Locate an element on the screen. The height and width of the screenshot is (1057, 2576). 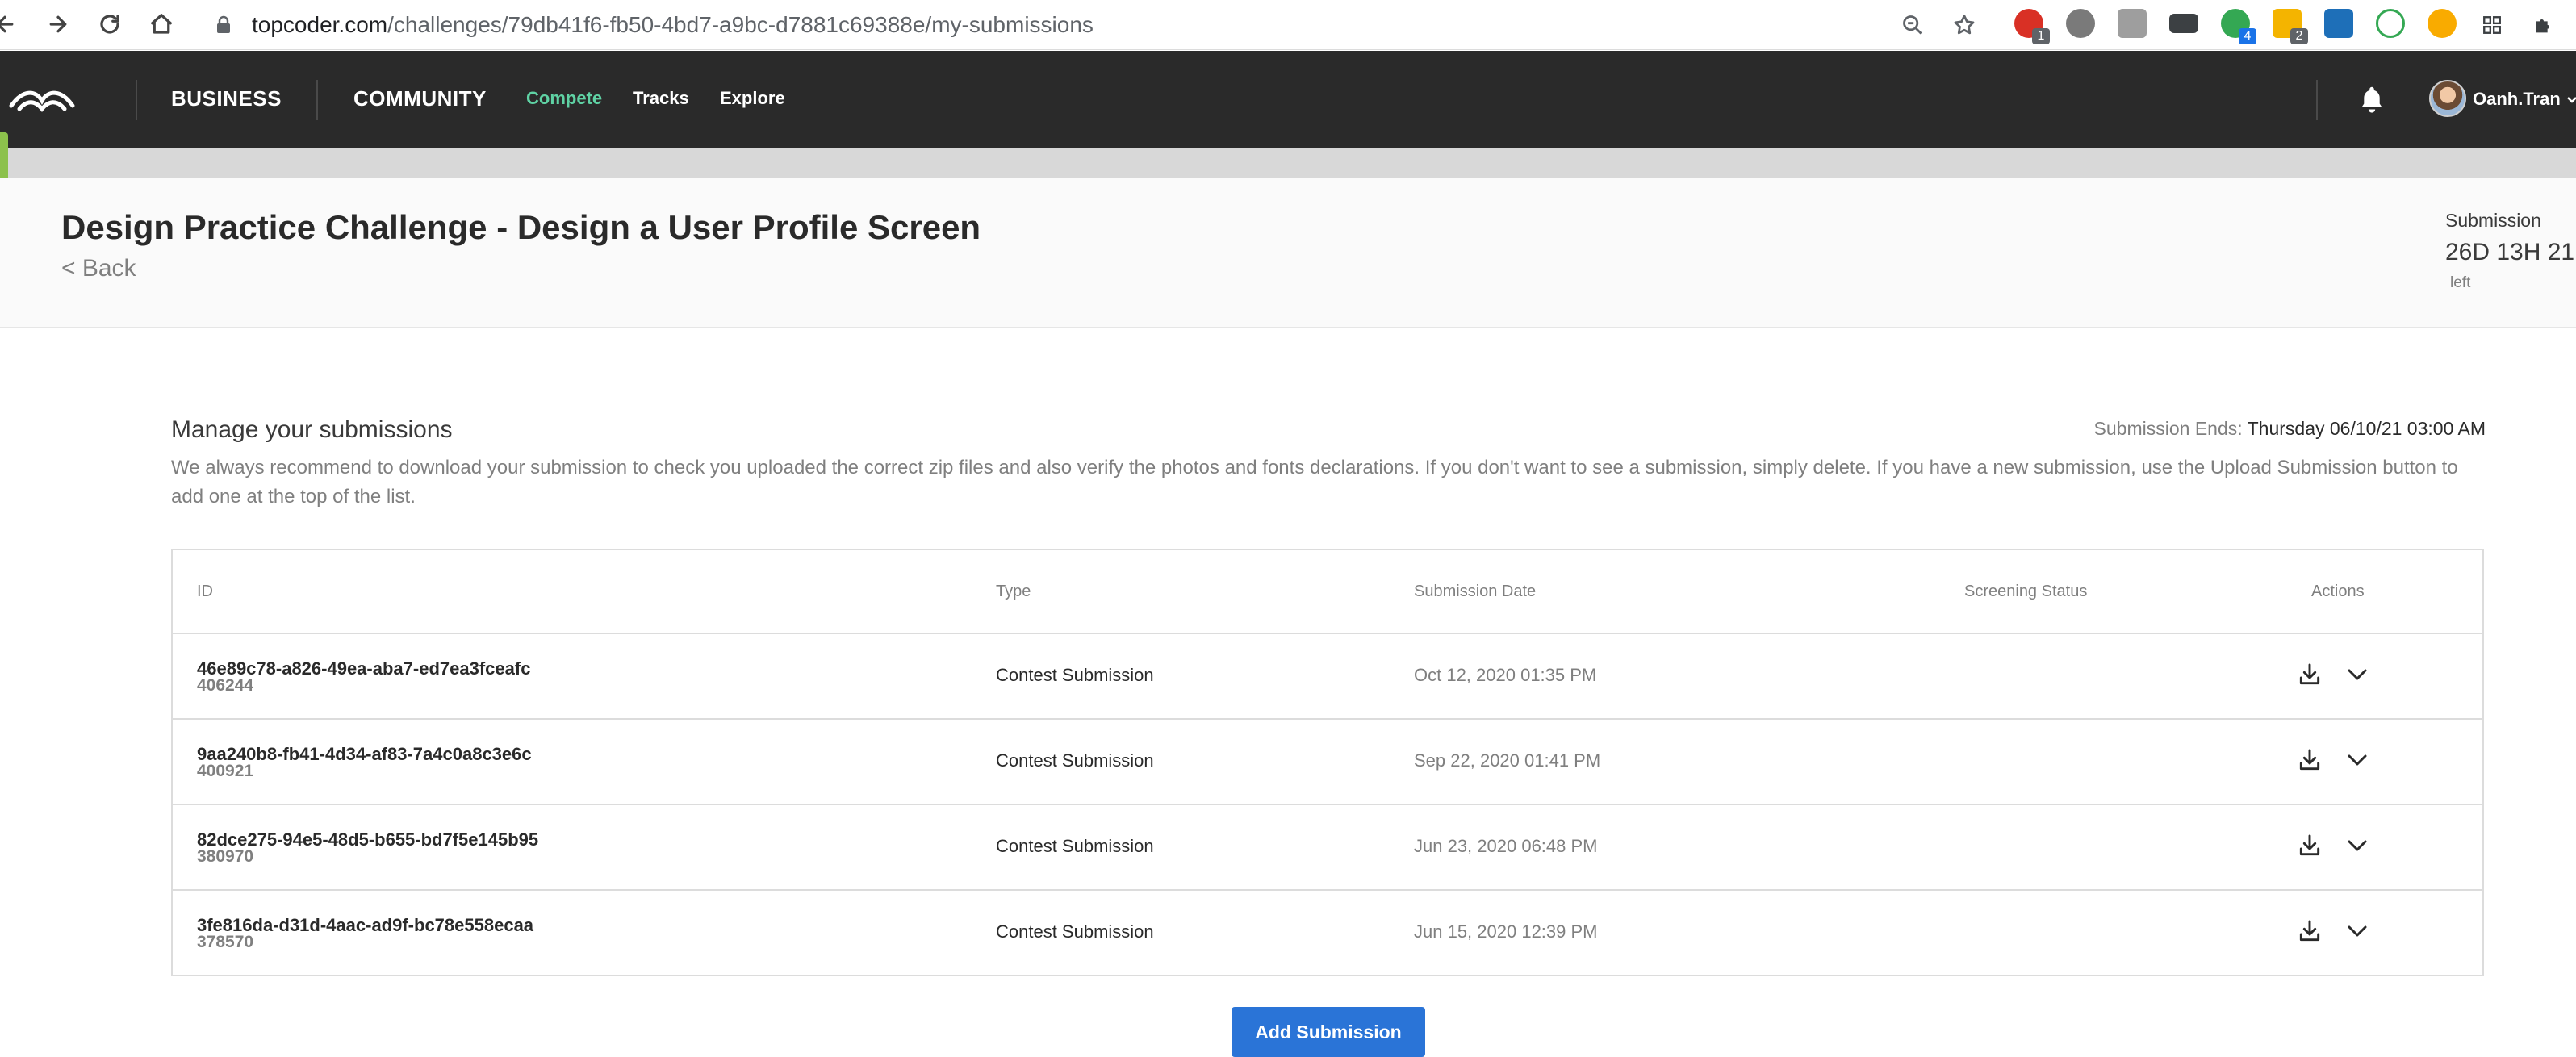
submission-number: 406244 is located at coordinates (225, 686).